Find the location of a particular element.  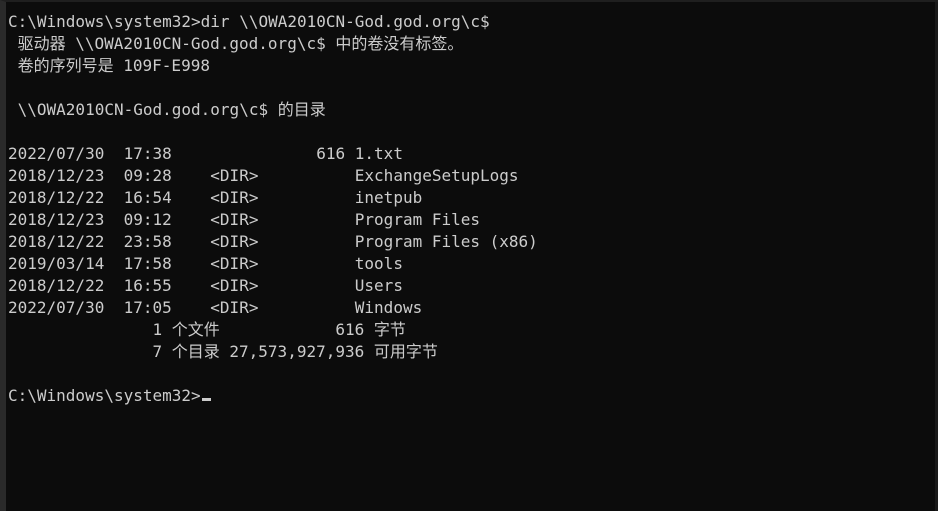

prompt-line: C:\Windows\system32> is located at coordinates (273, 396).